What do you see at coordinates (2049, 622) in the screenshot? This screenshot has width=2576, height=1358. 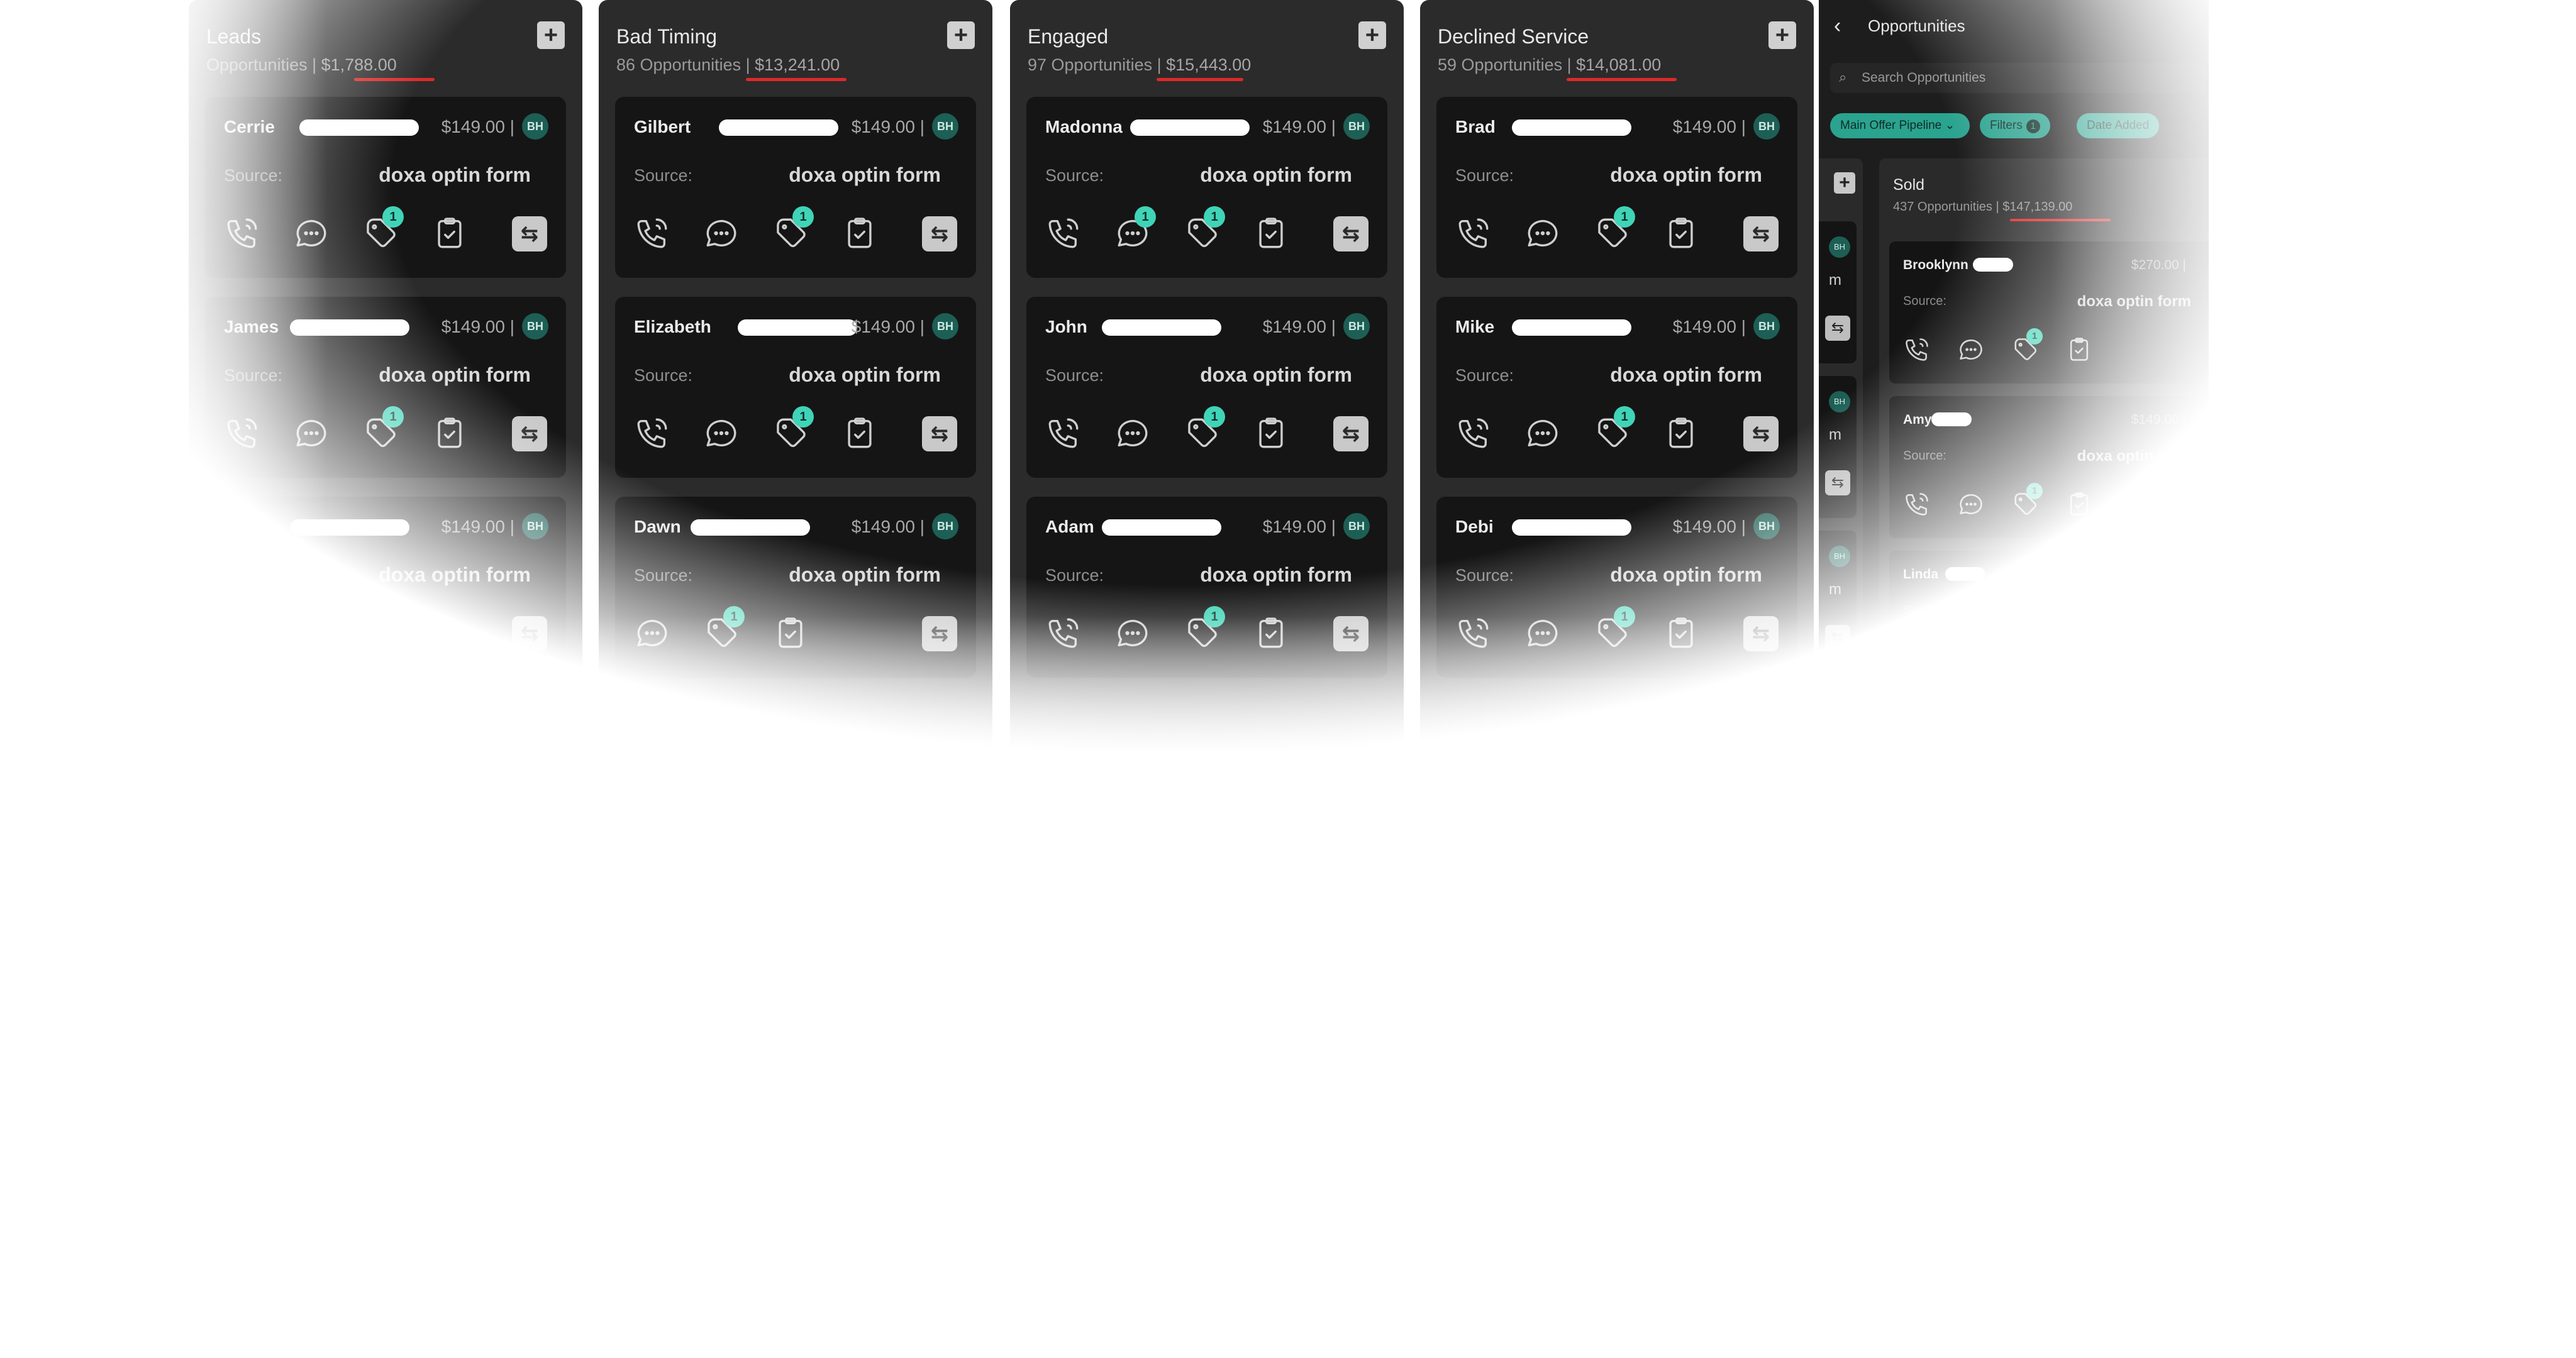 I see `opportunity-card: Linda $149.00 | Source: doxa optin form 1` at bounding box center [2049, 622].